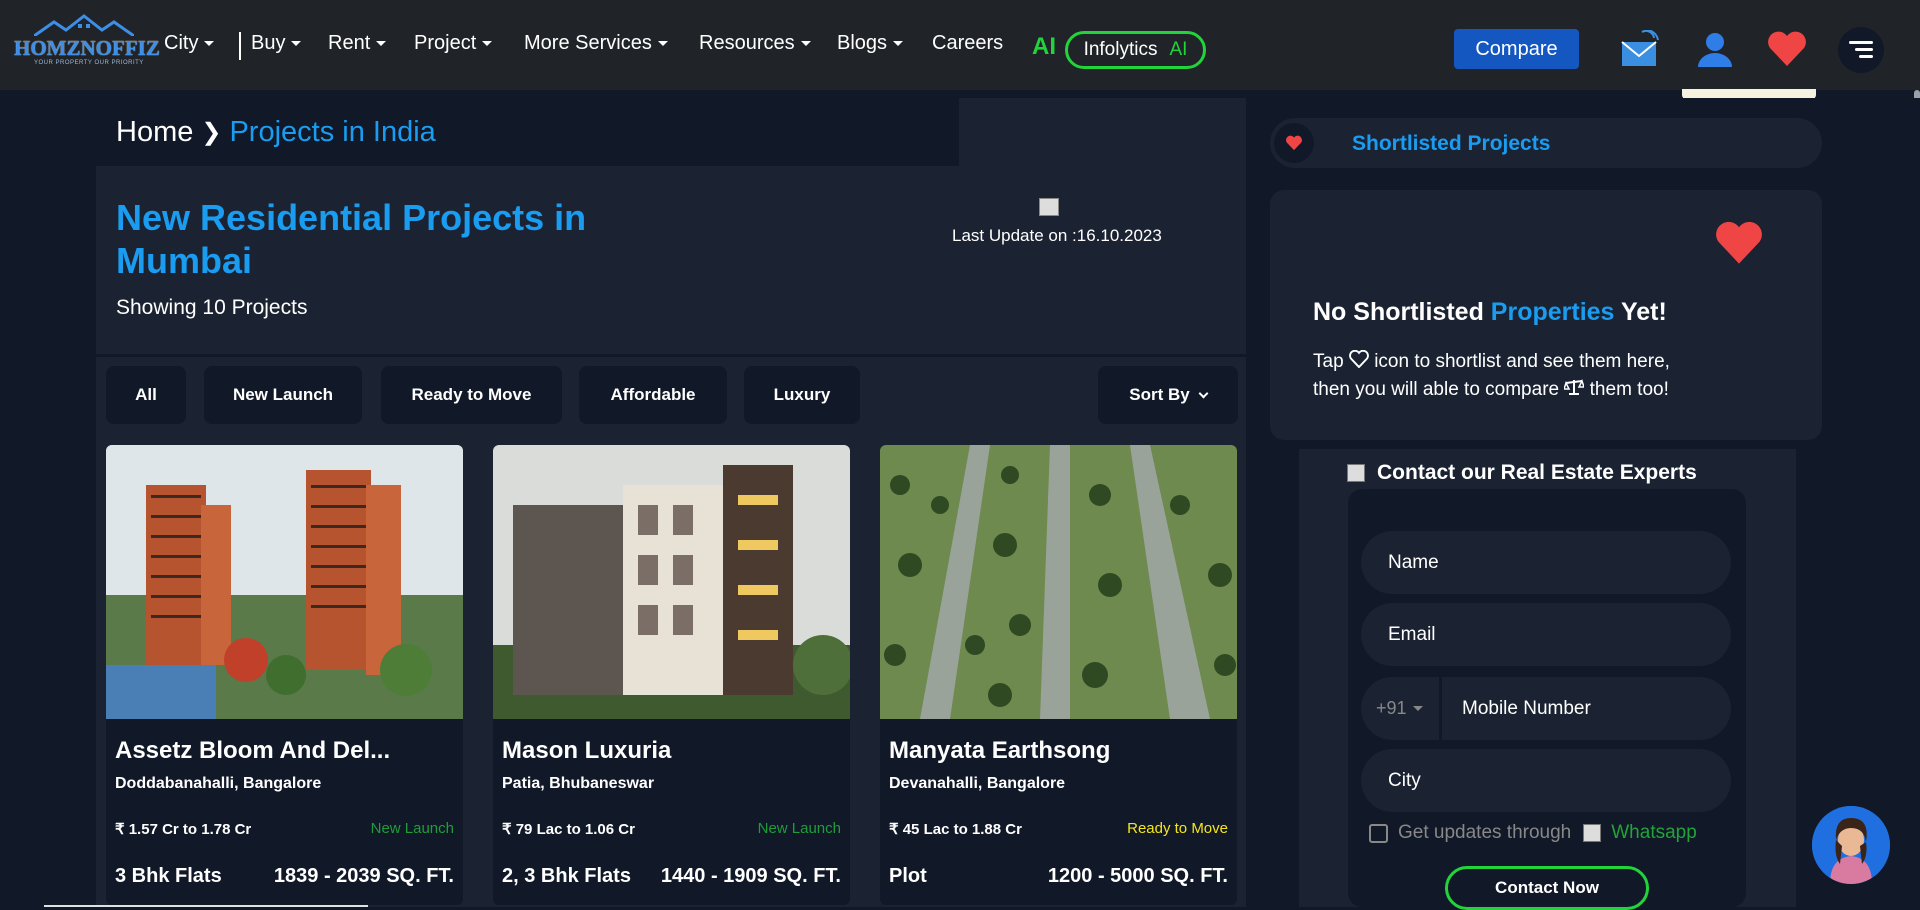 This screenshot has width=1920, height=910. Describe the element at coordinates (527, 132) in the screenshot. I see `breadcrumb: Home ❯ Projects in India` at that location.